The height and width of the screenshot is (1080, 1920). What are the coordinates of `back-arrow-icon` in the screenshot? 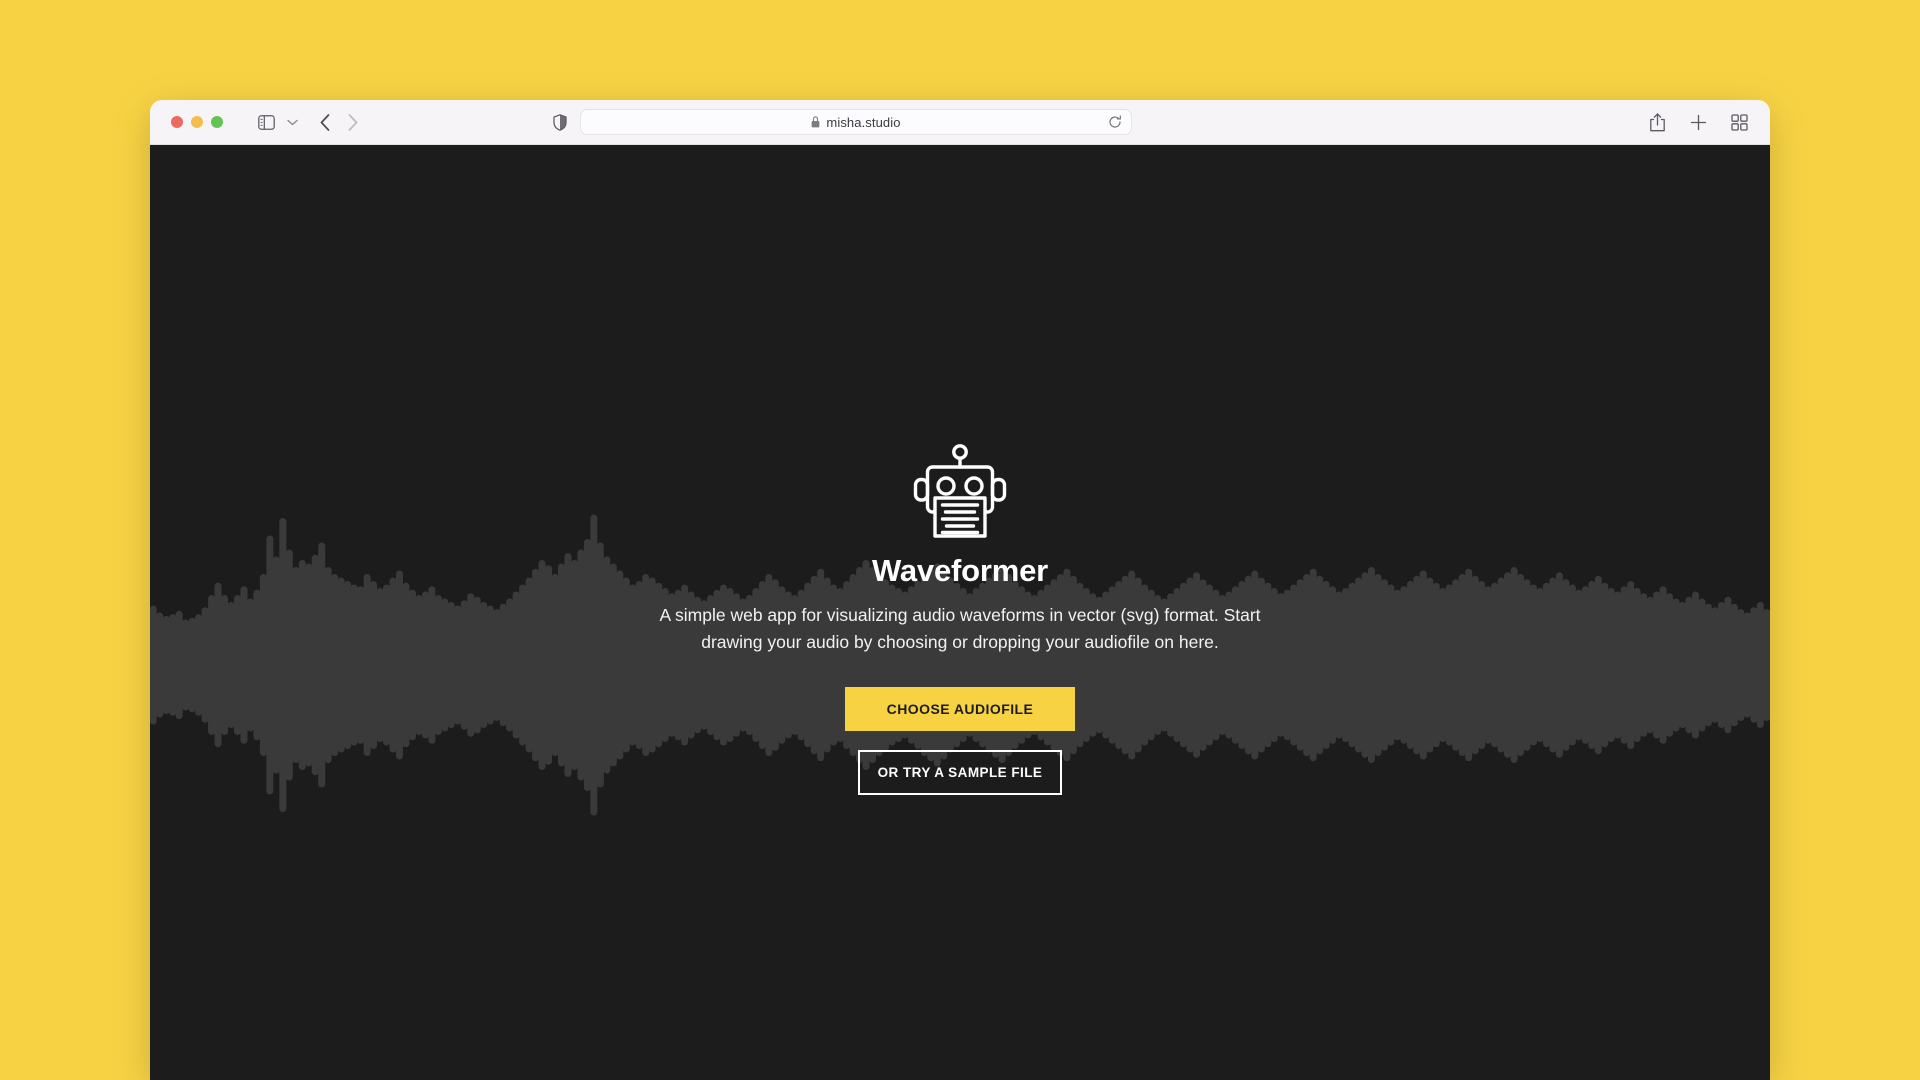 It's located at (325, 122).